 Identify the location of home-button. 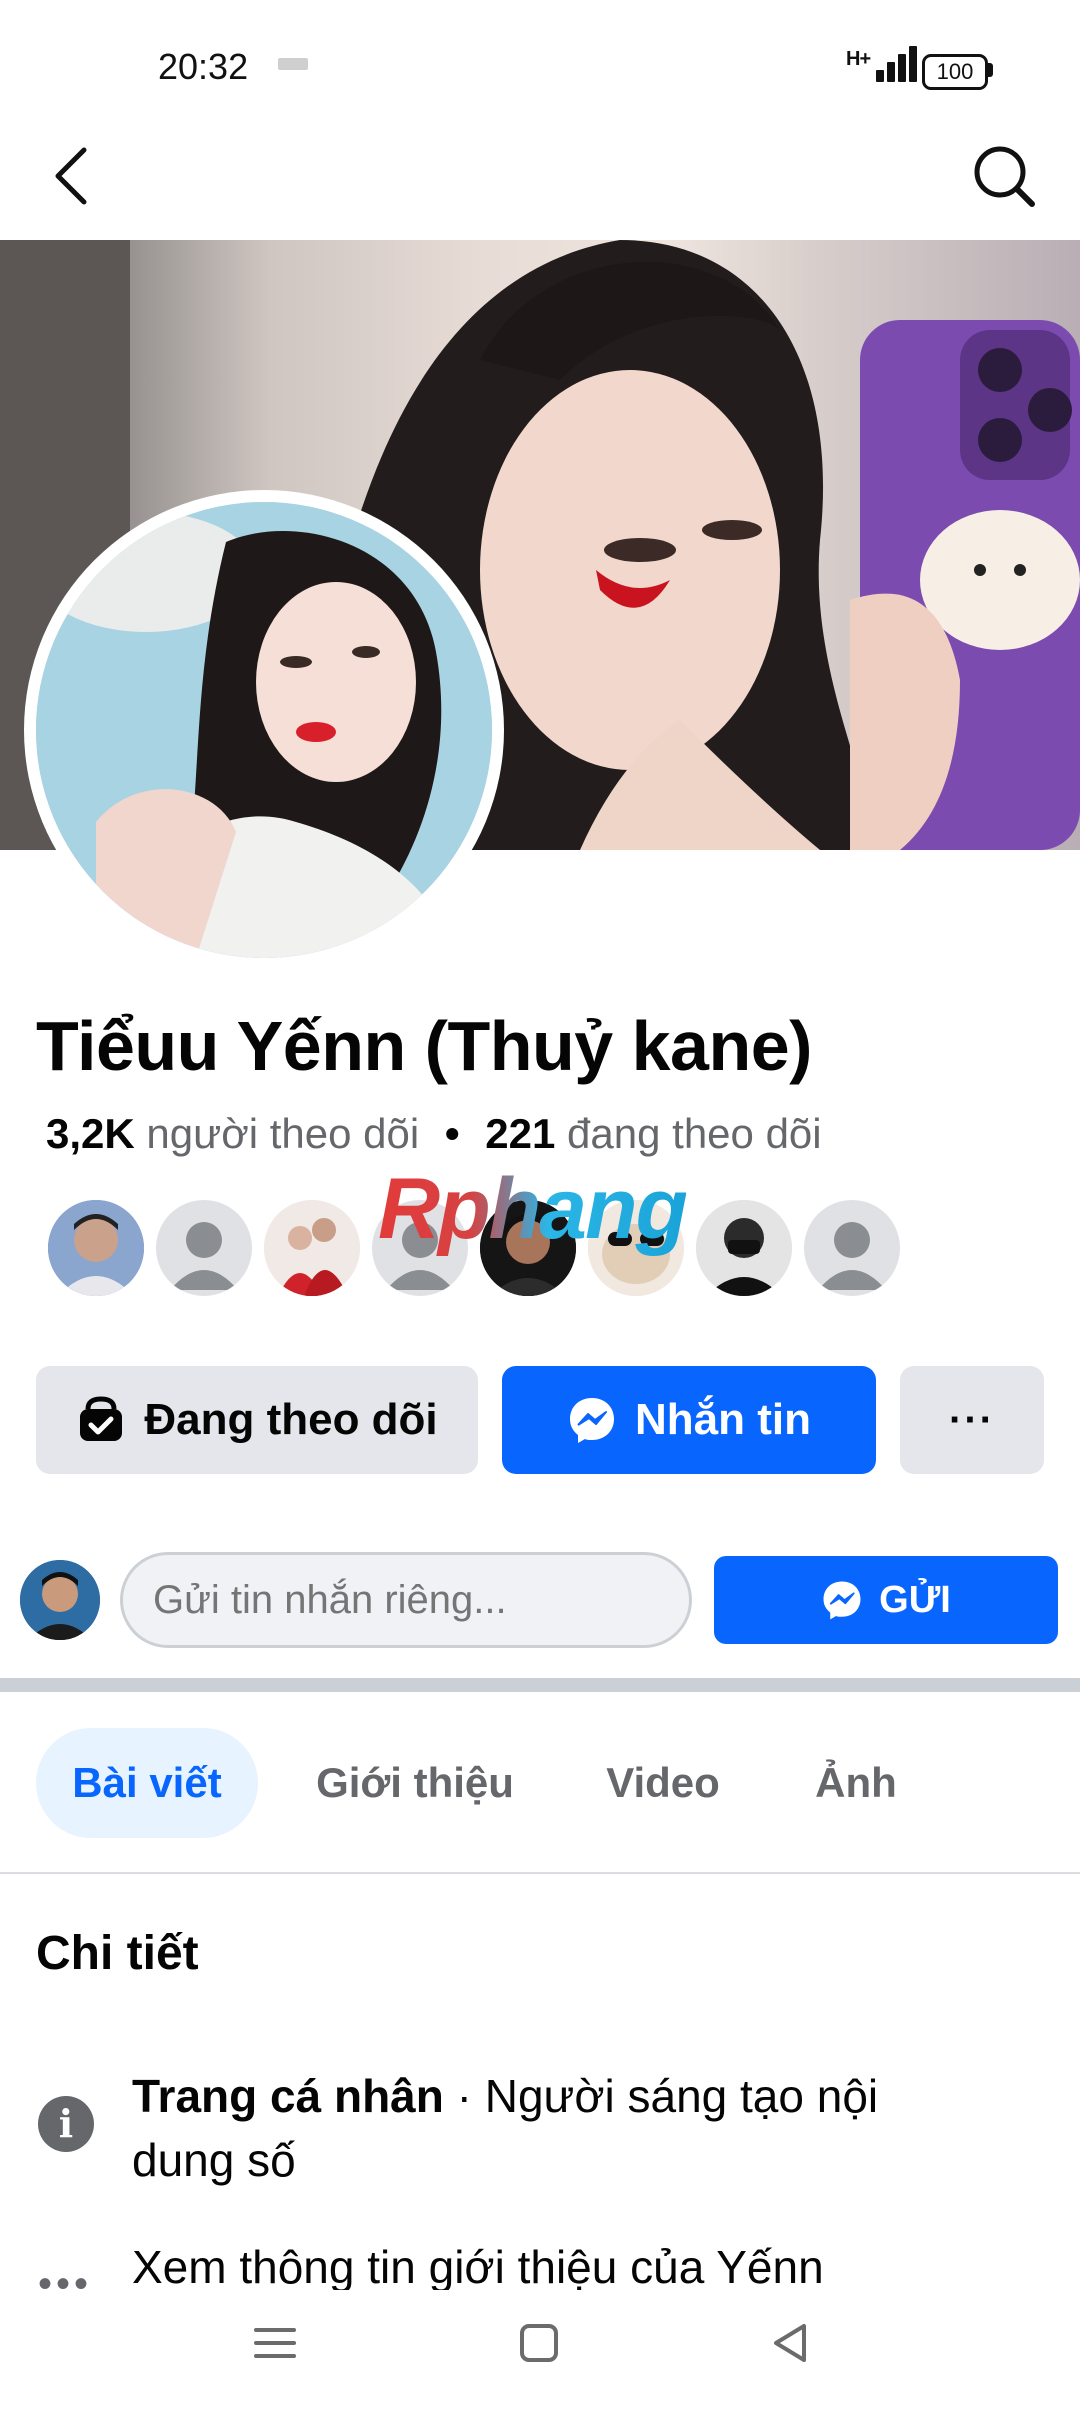
(539, 2343).